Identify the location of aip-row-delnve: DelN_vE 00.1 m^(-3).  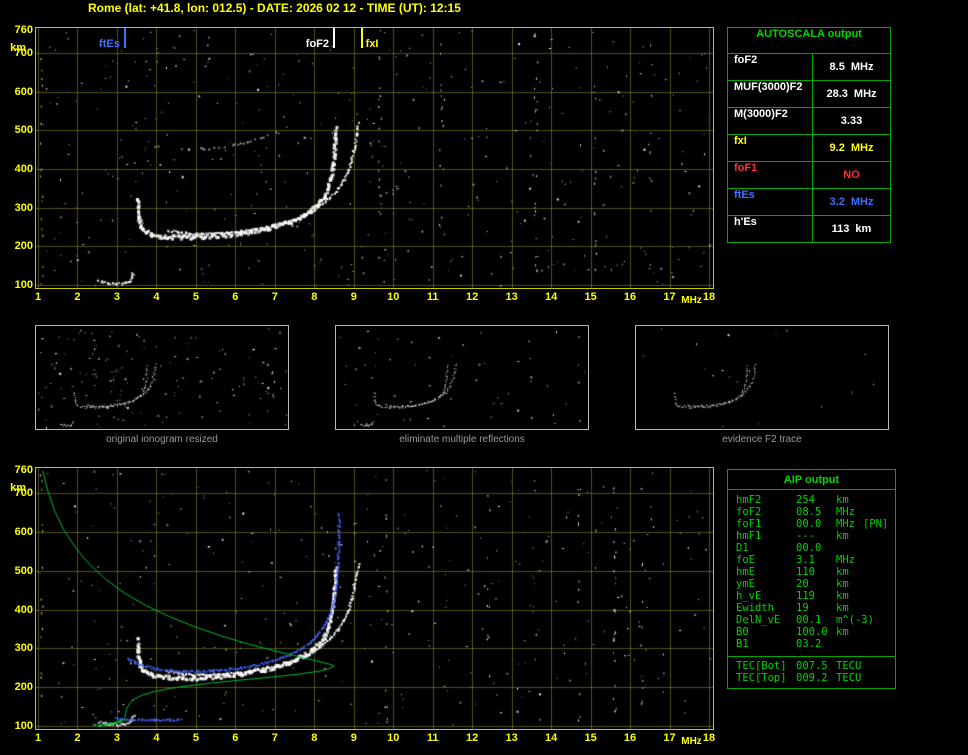
(805, 620).